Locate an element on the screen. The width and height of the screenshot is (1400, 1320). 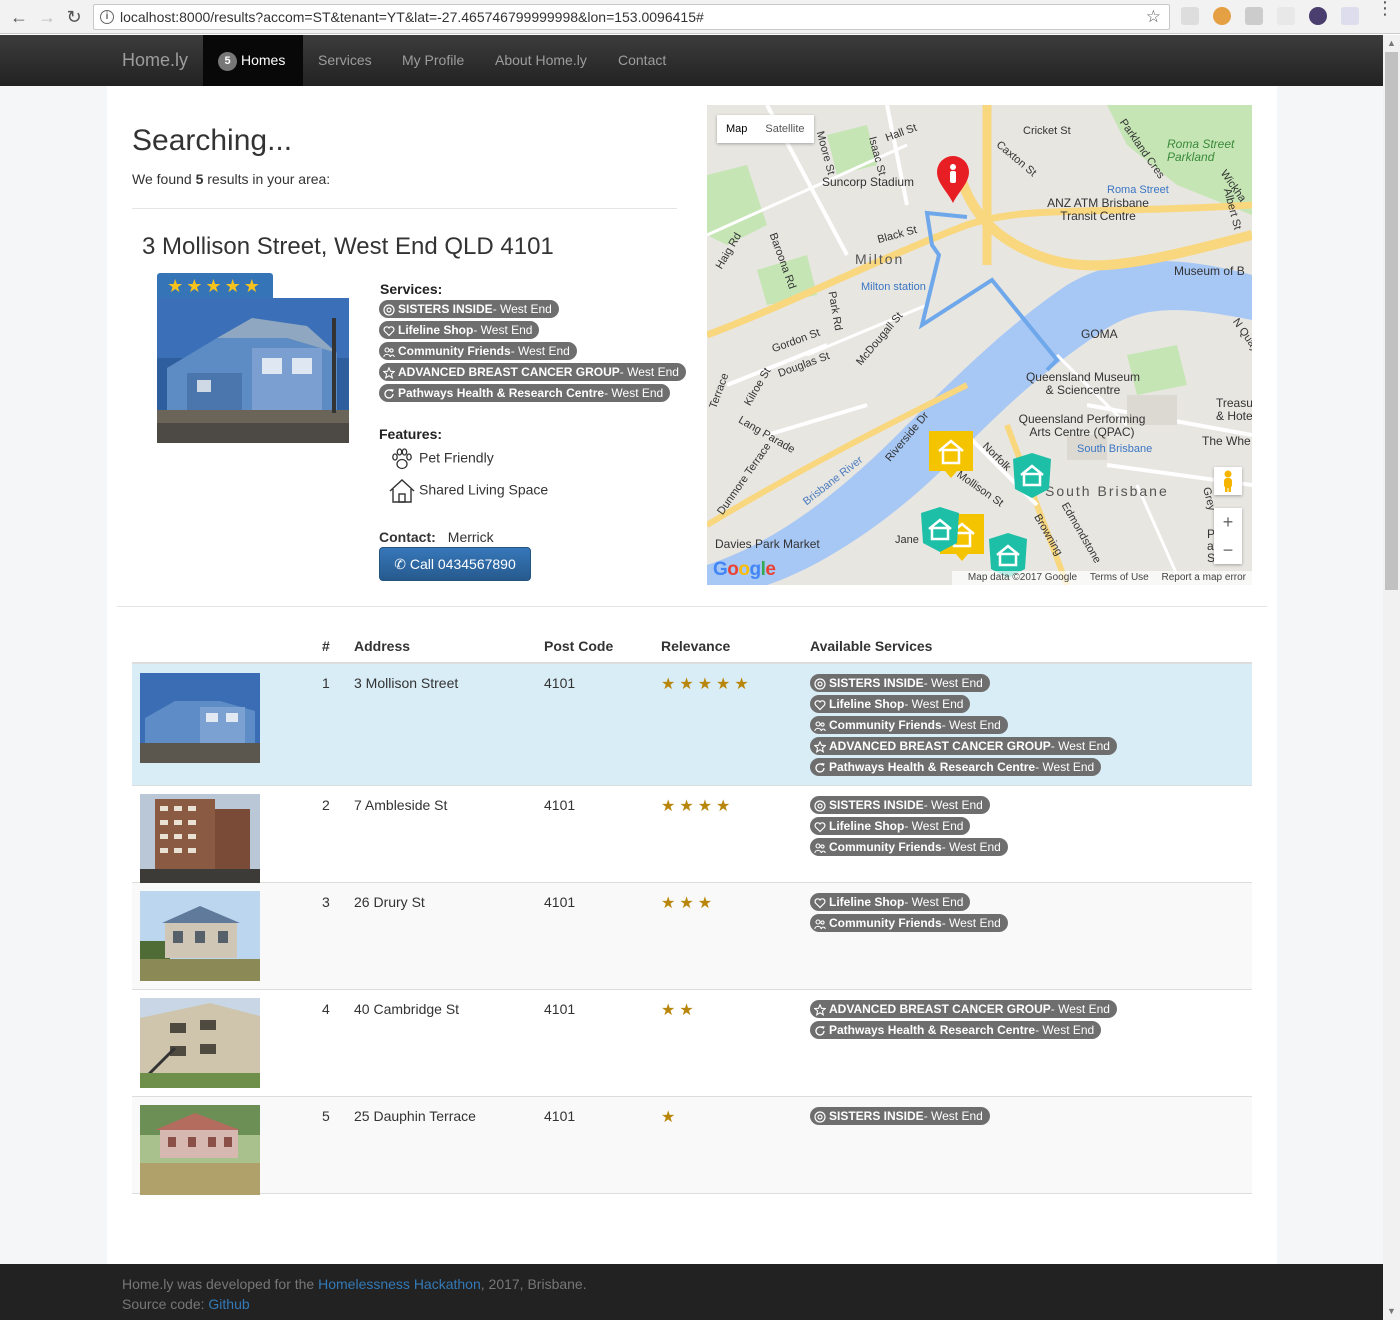
map-label-qld-museum: Queensland Museum & Sciencentre is located at coordinates (1083, 383).